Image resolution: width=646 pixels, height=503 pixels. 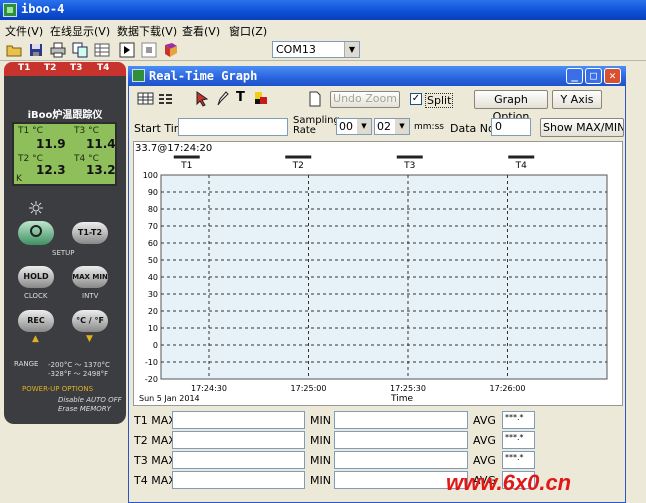 I want to click on text-tool-icon: T, so click(x=240, y=97).